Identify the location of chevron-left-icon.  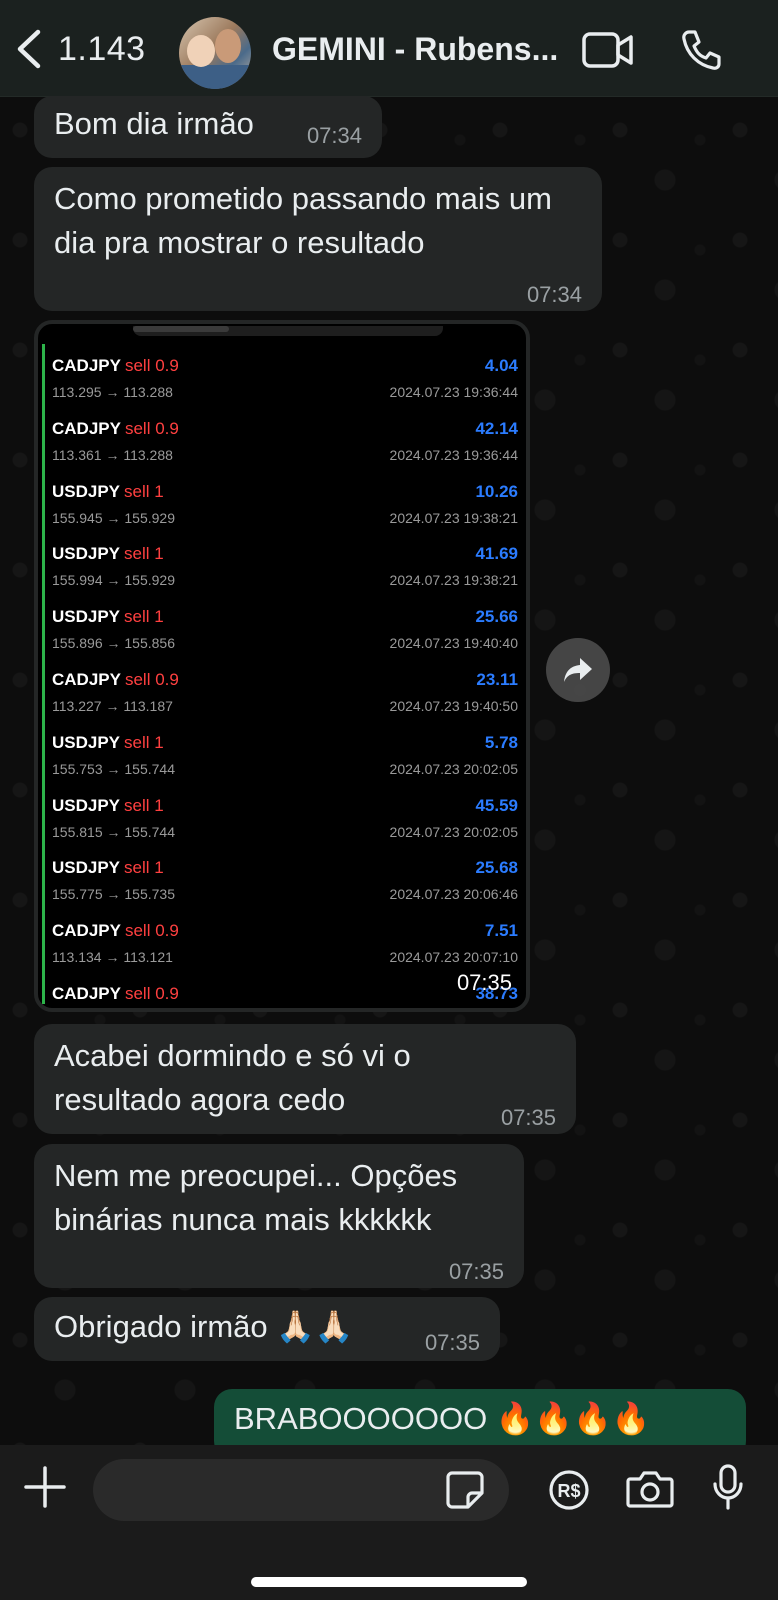
(29, 49).